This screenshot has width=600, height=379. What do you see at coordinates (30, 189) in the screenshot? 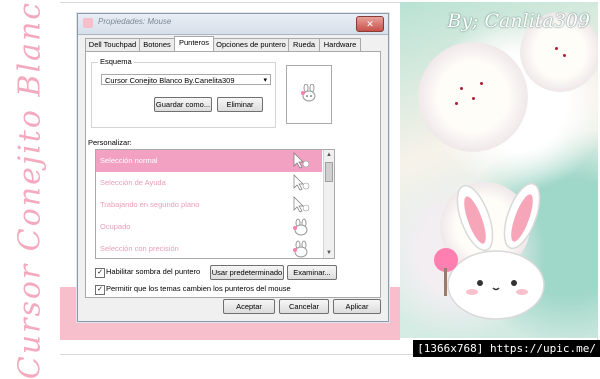
I see `vertical-title: Cursor Conejito Blanco` at bounding box center [30, 189].